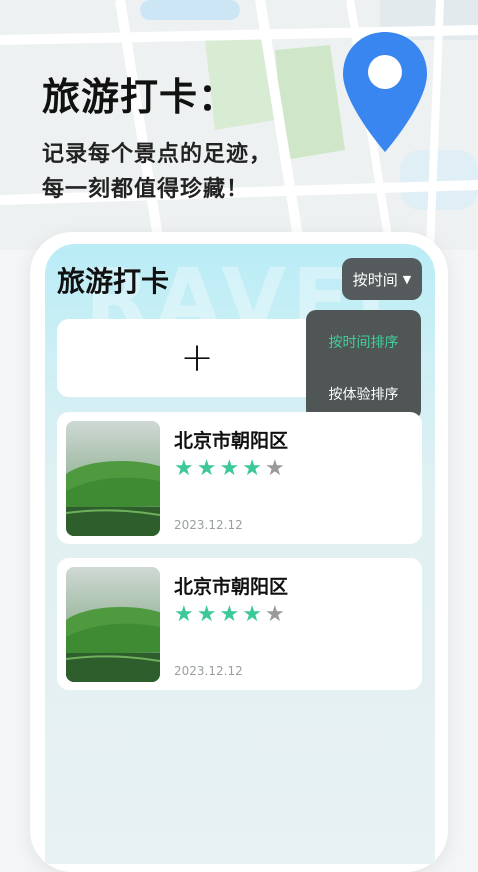  What do you see at coordinates (146, 189) in the screenshot?
I see `promo-subtitle-line2: 每一刻都值得珍藏！` at bounding box center [146, 189].